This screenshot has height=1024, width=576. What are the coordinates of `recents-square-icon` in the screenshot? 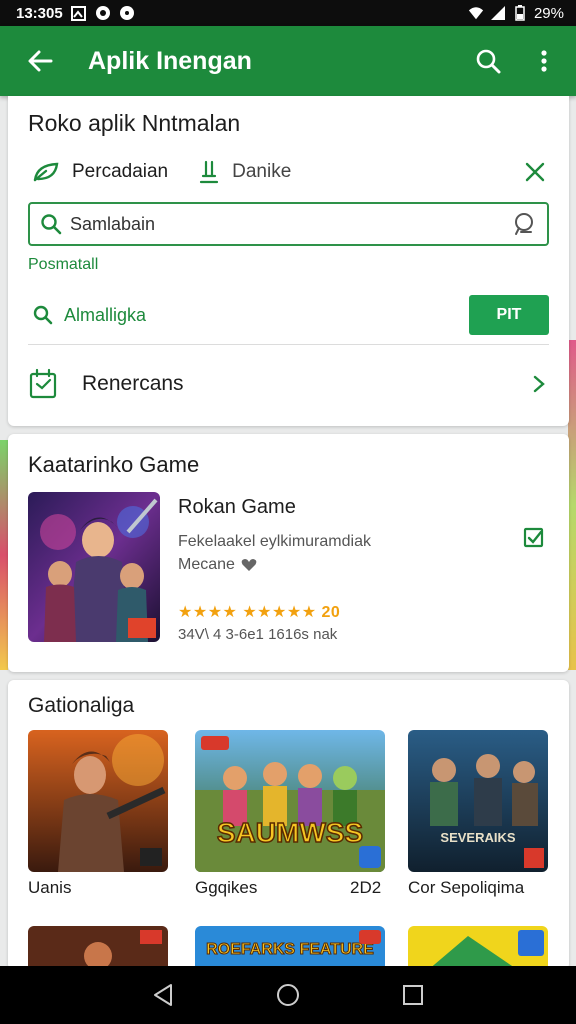 It's located at (413, 995).